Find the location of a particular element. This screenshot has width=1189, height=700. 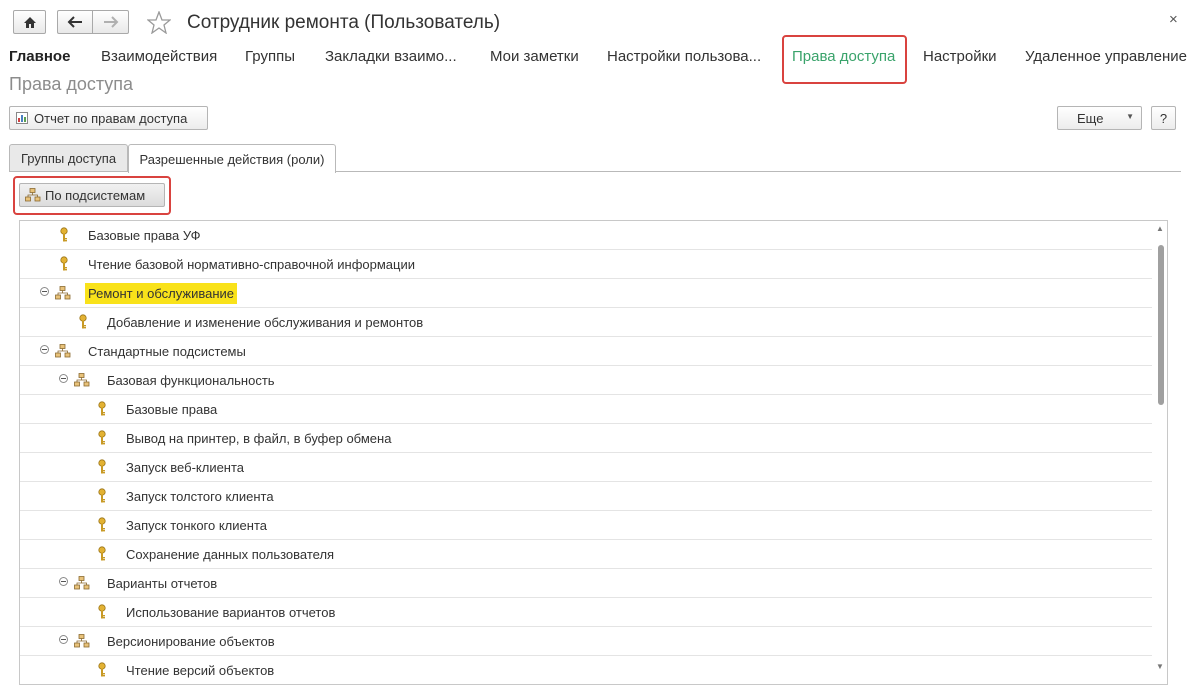

tab-access-groups: Группы доступа is located at coordinates (68, 158).